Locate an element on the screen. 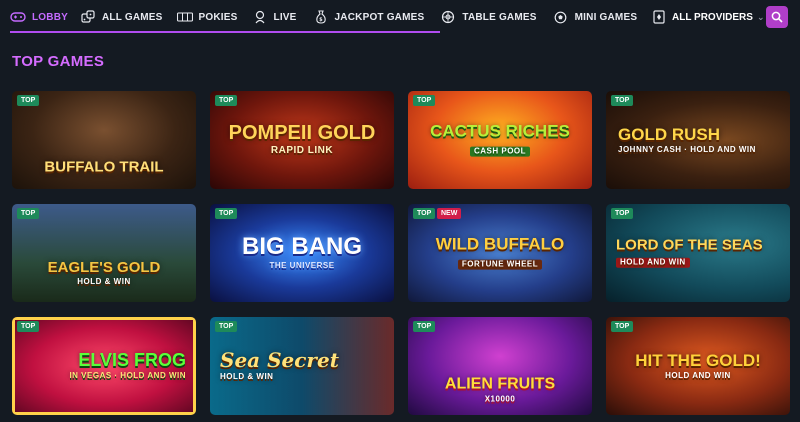 The image size is (800, 422). game-tile-wild-buffalo: WILD BUFFALO FORTUNE WHEEL TOP NEW is located at coordinates (500, 253).